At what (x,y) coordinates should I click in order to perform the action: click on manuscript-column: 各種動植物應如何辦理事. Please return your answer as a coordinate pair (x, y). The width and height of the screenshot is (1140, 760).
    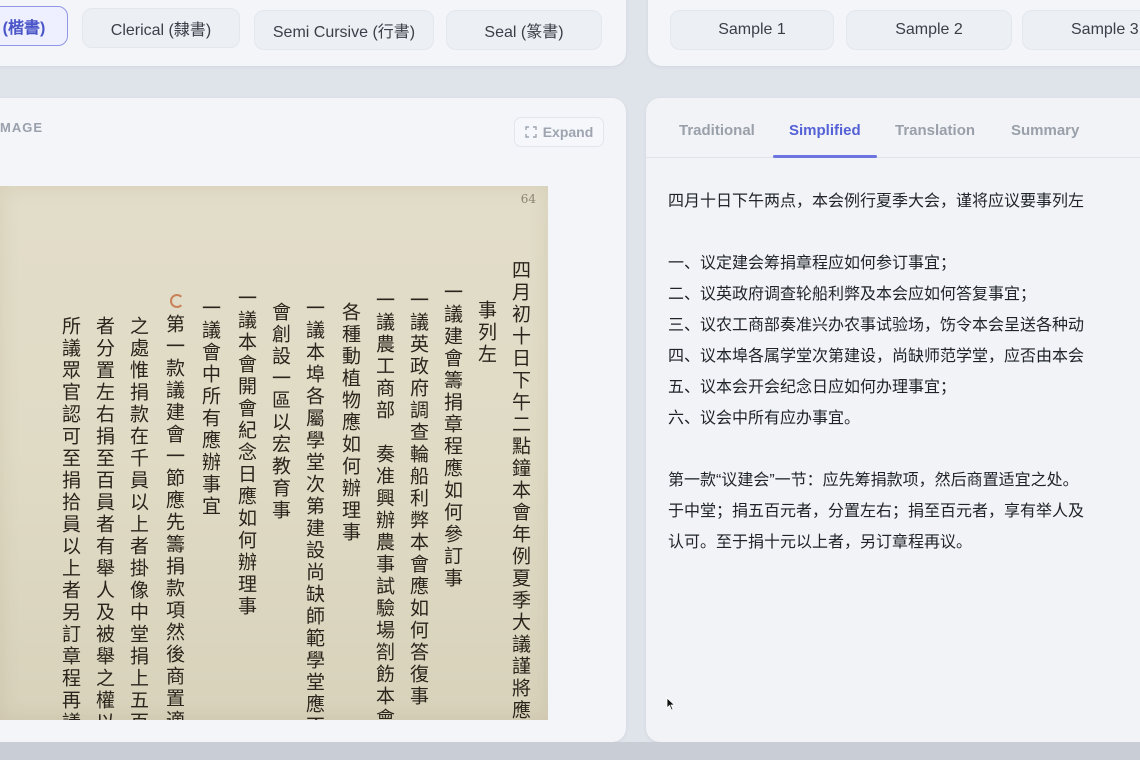
    Looking at the image, I should click on (350, 423).